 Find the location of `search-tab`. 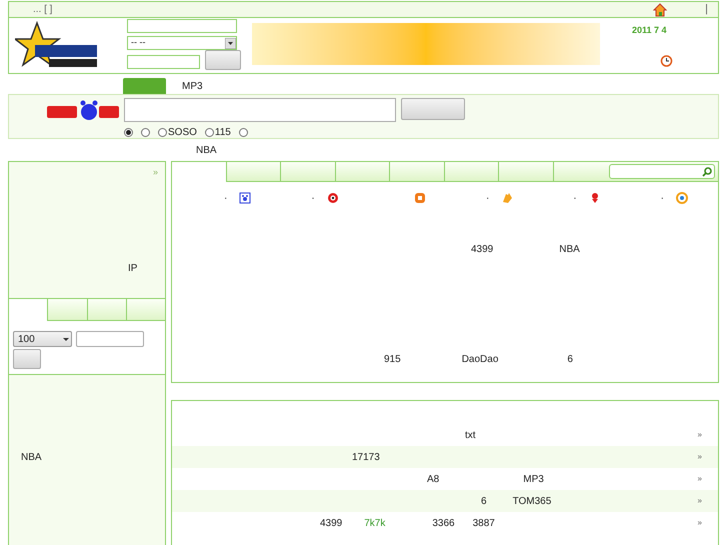

search-tab is located at coordinates (144, 86).